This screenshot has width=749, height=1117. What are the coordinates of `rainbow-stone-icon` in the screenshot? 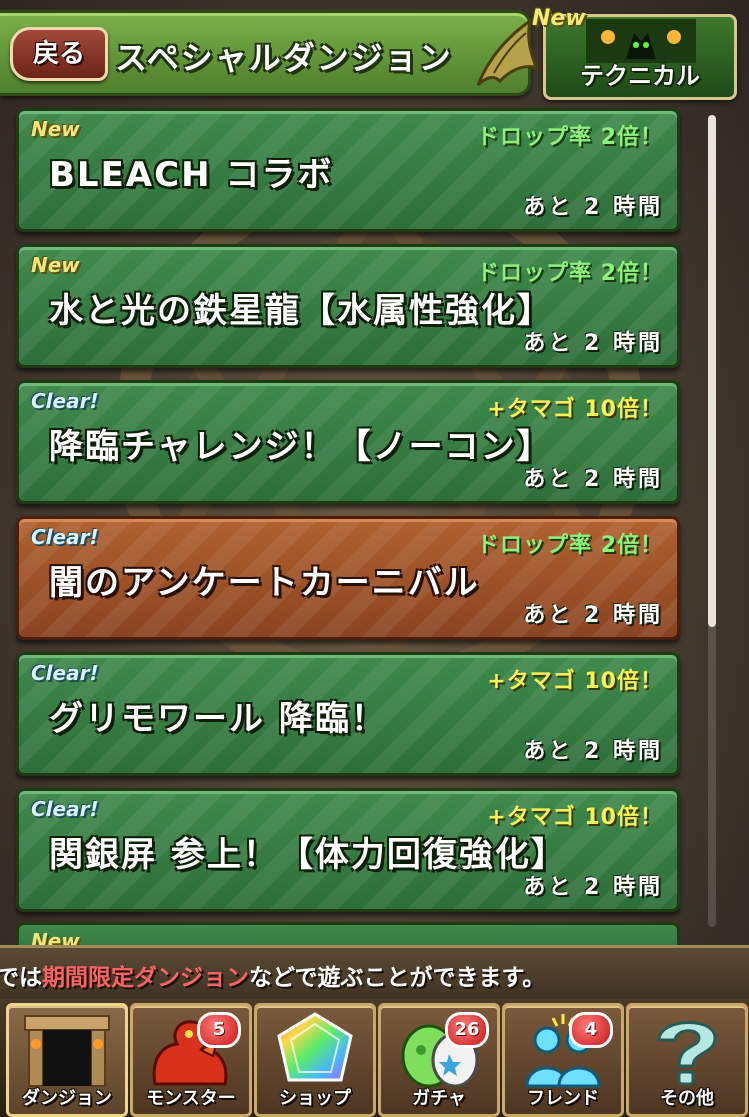 It's located at (315, 1047).